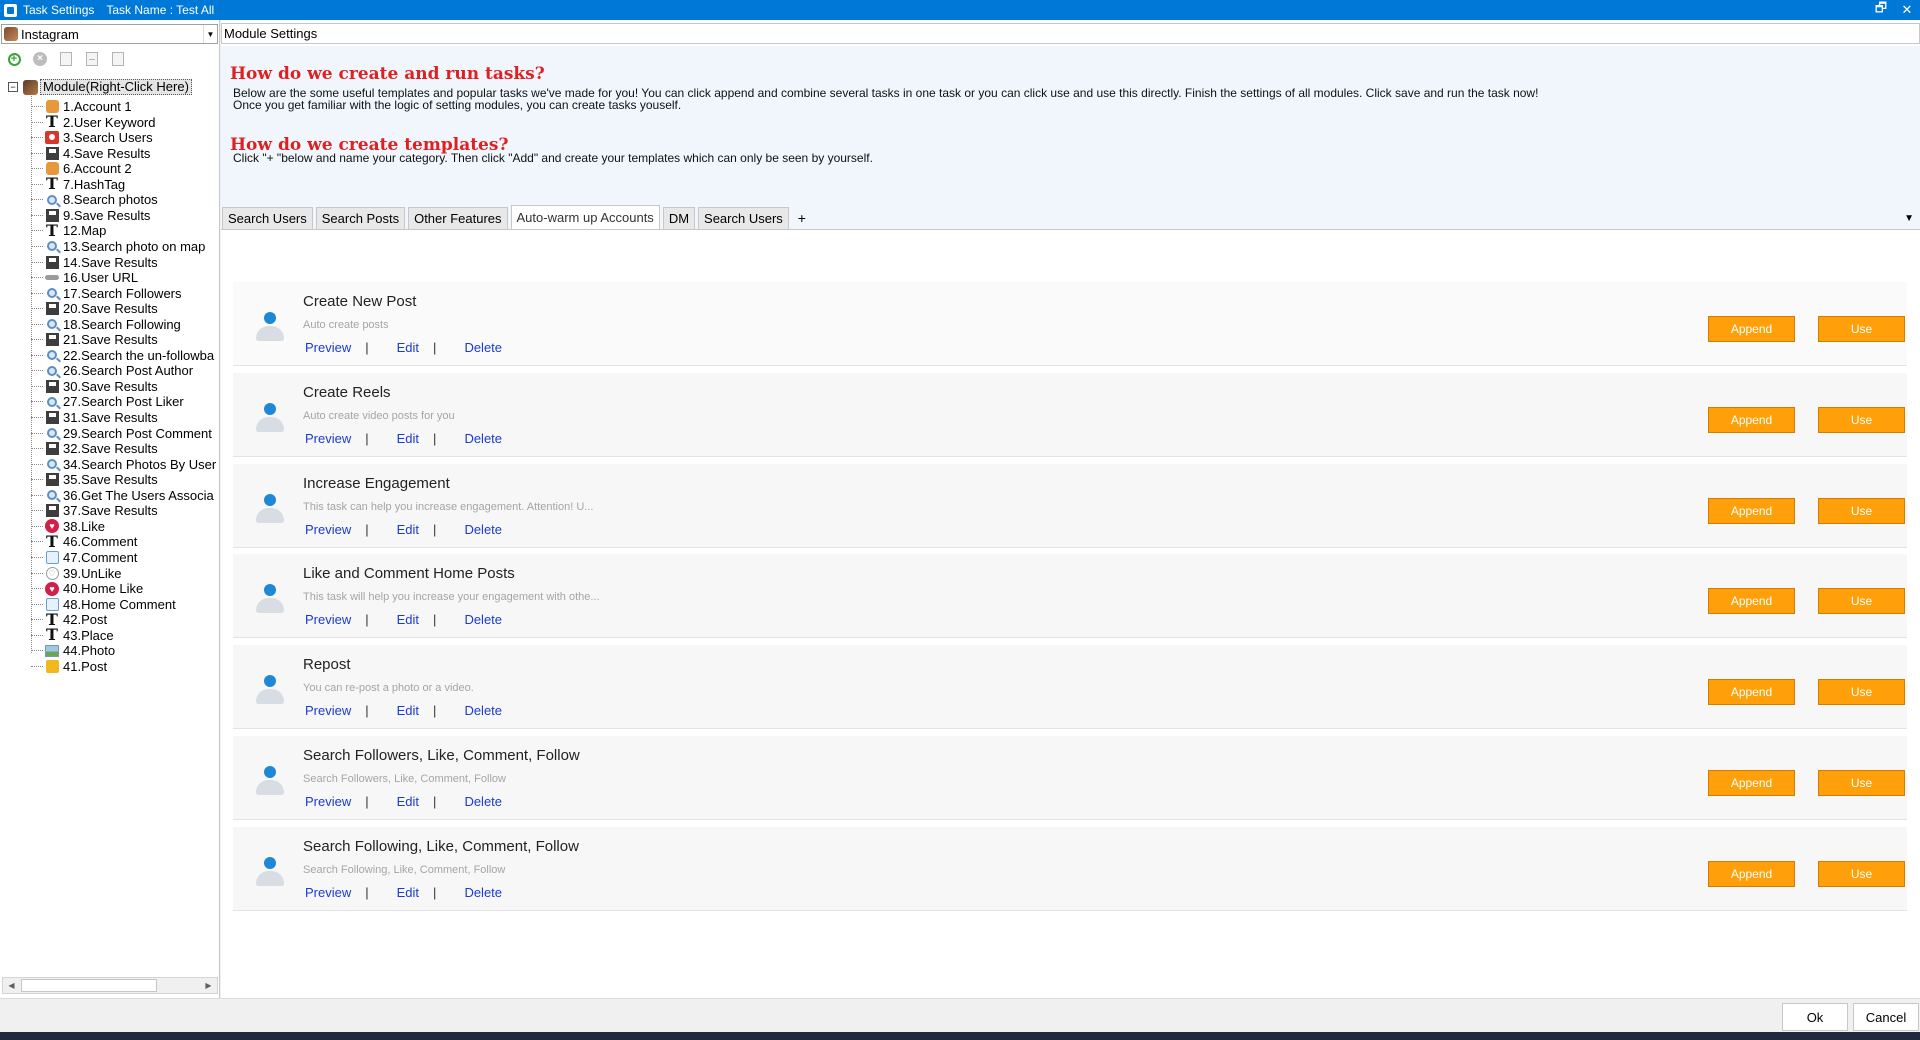  I want to click on platform-select: Instagram ▼, so click(109, 34).